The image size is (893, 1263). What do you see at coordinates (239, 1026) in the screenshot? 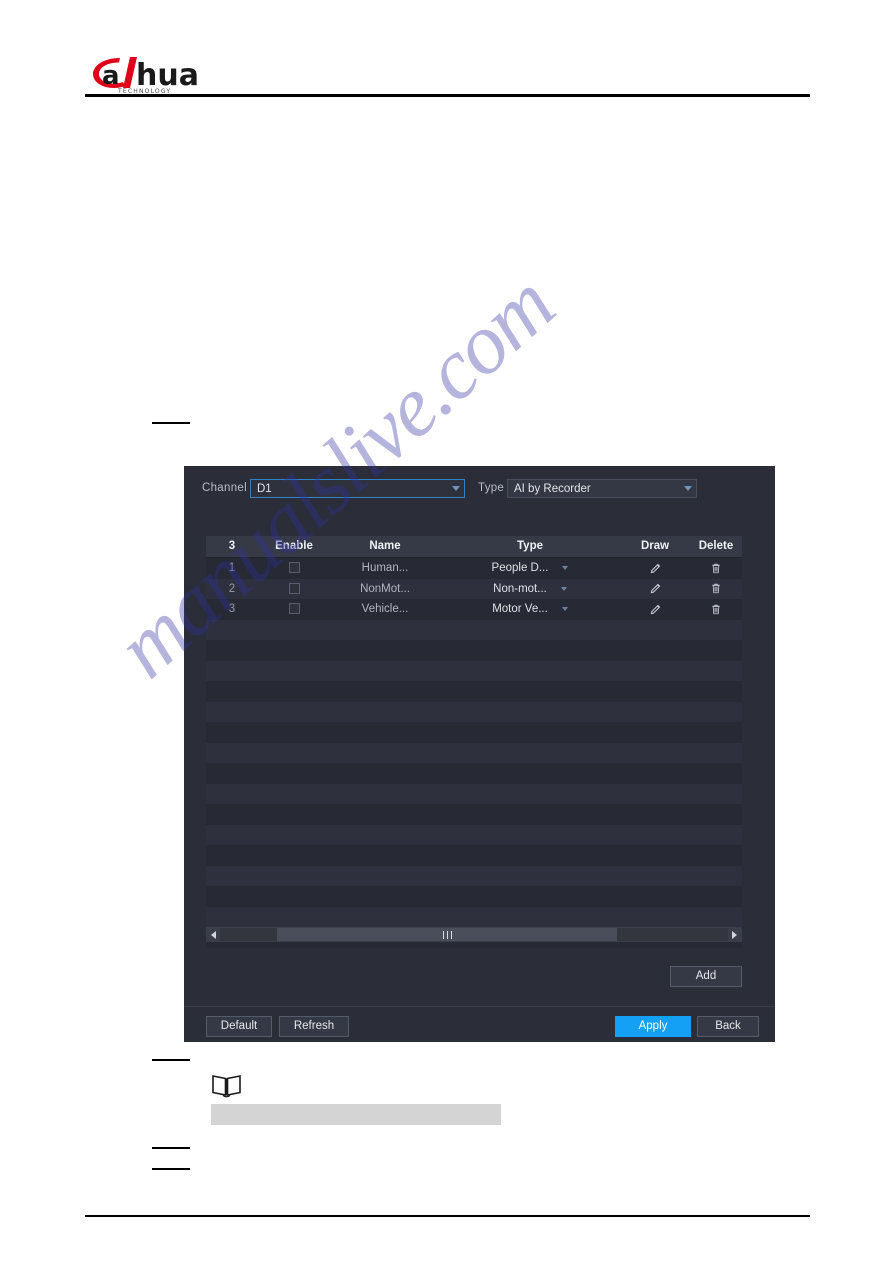
I see `default-button: Default` at bounding box center [239, 1026].